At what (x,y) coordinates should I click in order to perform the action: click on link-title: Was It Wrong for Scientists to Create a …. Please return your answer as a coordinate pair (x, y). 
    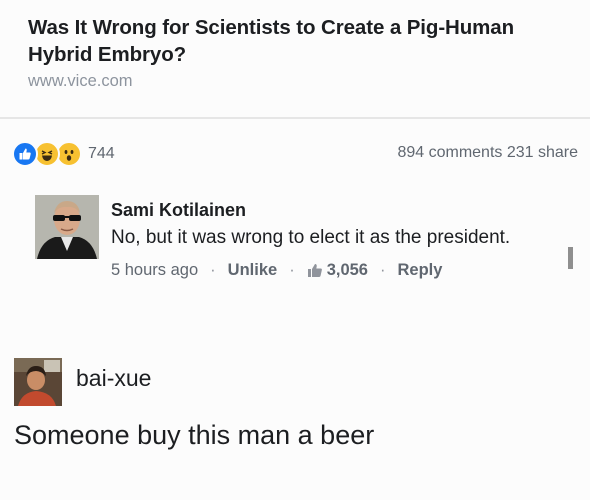
    Looking at the image, I should click on (300, 41).